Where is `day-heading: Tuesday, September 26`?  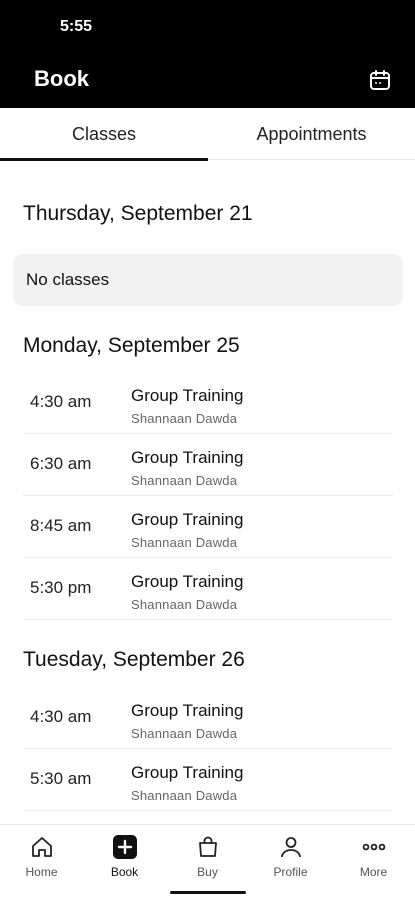 day-heading: Tuesday, September 26 is located at coordinates (134, 659).